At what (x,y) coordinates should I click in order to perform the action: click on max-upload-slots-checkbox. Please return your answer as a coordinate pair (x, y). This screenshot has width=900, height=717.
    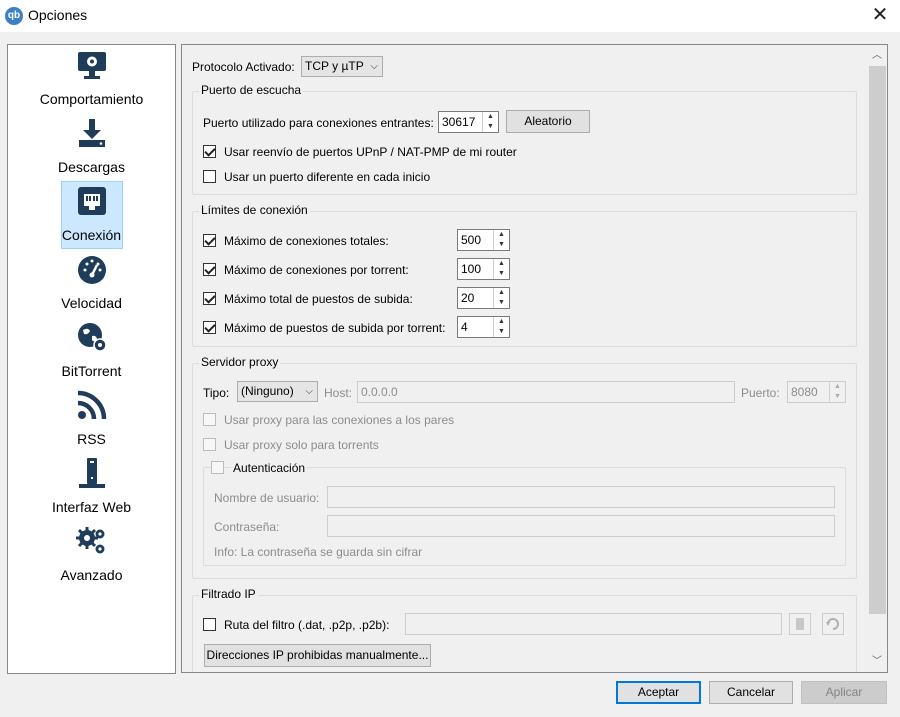
    Looking at the image, I should click on (209, 298).